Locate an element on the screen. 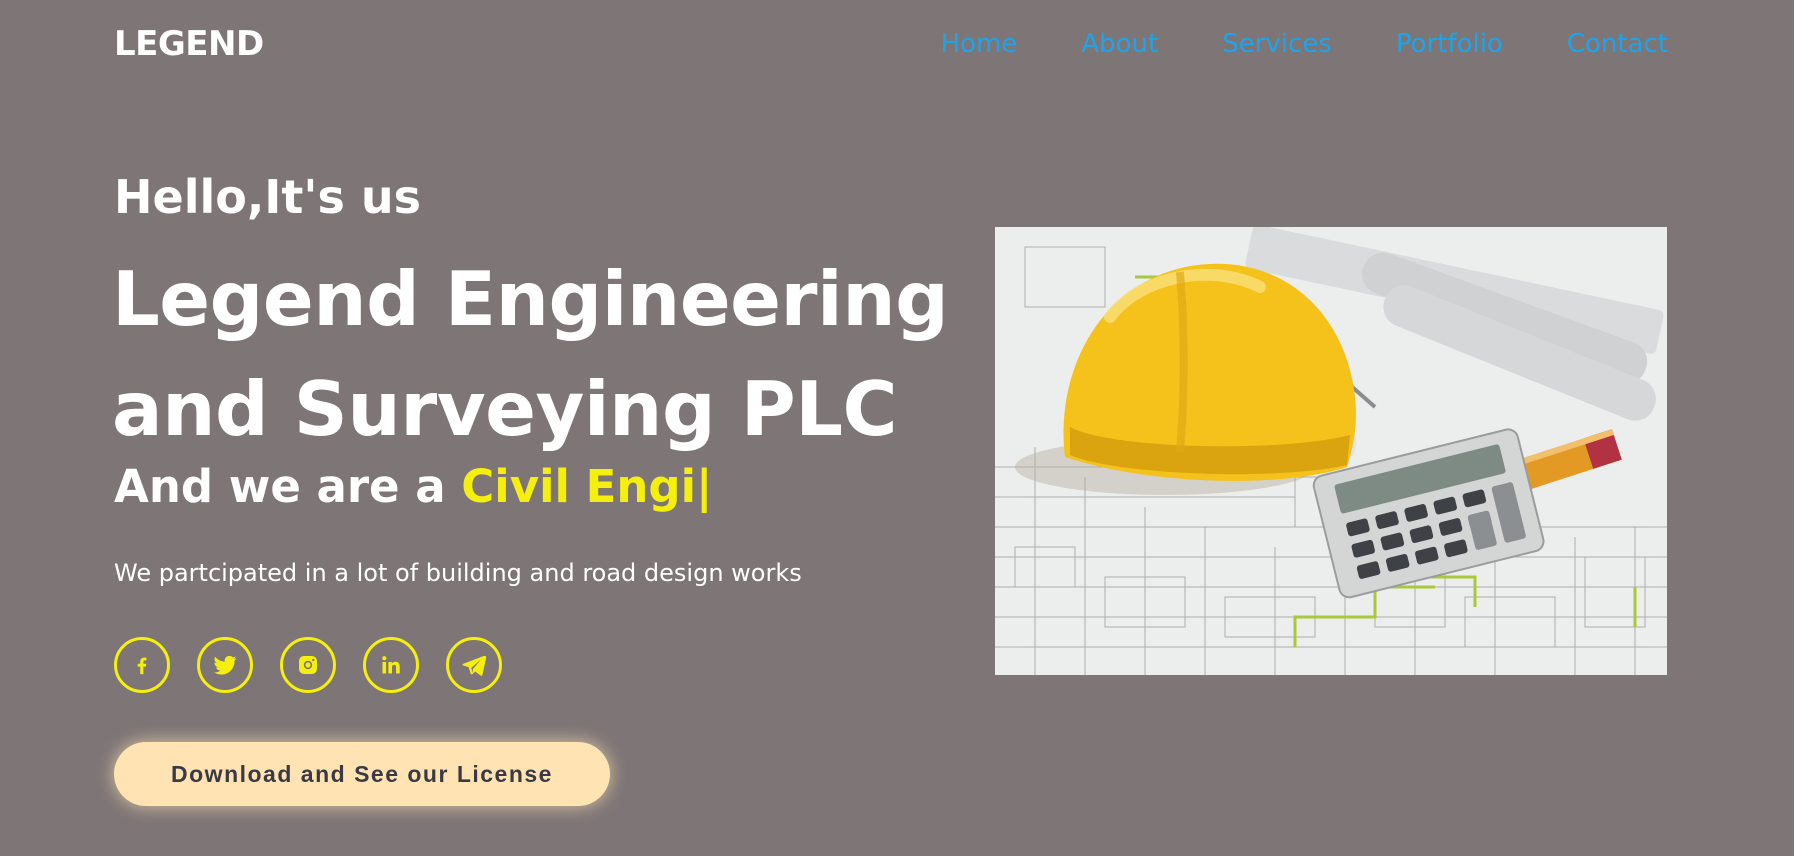 This screenshot has height=856, width=1794. hero-title-line-1: Legend Engineering is located at coordinates (530, 299).